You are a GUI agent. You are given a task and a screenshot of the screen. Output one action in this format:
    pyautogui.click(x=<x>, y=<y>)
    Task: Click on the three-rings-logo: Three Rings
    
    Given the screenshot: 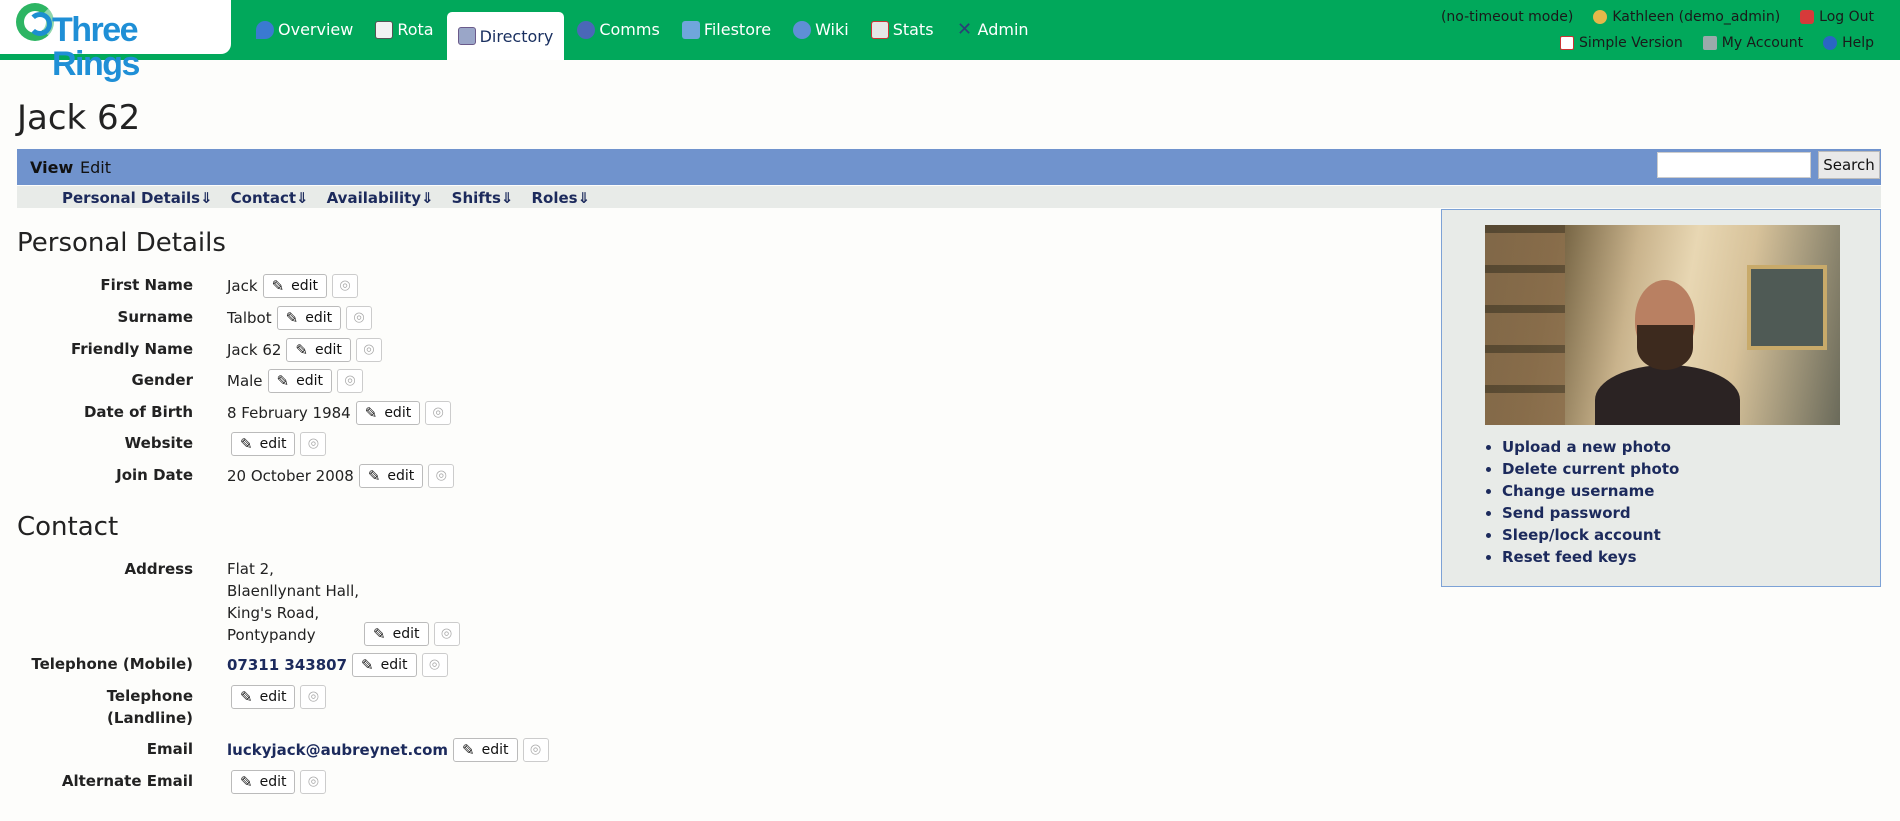 What is the action you would take?
    pyautogui.click(x=115, y=40)
    